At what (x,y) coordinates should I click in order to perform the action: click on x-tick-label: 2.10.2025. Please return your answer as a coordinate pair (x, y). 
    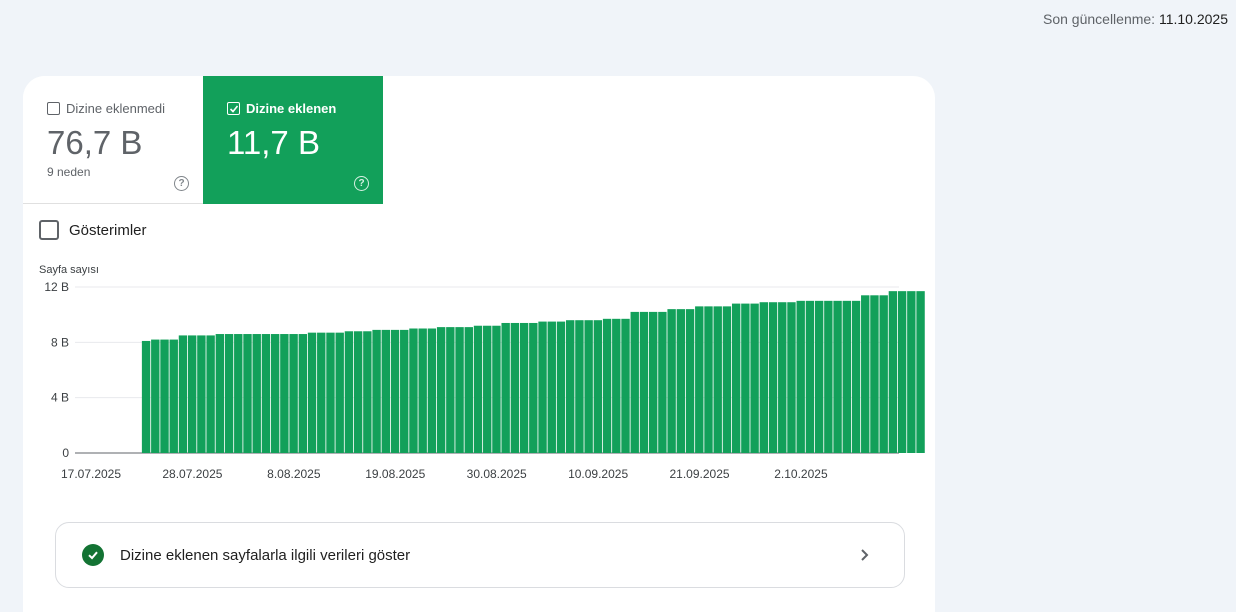
    Looking at the image, I should click on (801, 474).